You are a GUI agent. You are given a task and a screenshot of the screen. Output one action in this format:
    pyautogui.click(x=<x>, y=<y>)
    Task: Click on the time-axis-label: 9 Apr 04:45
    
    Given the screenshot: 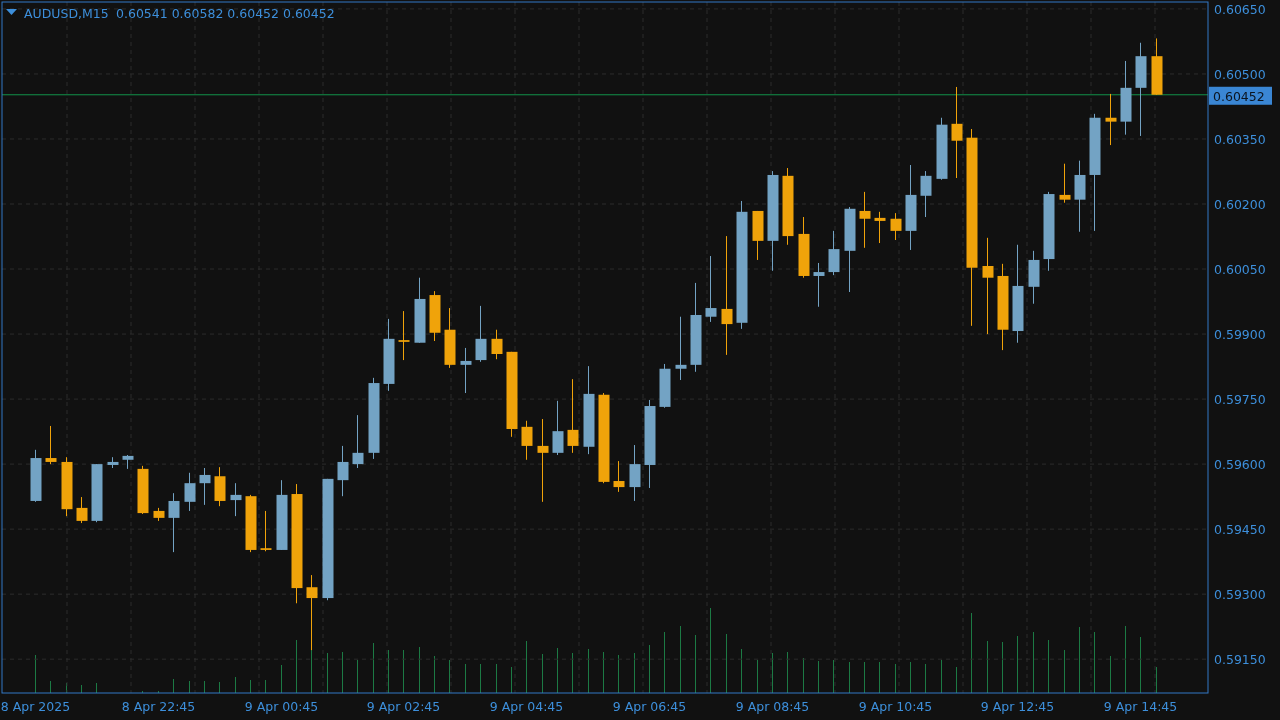 What is the action you would take?
    pyautogui.click(x=526, y=706)
    